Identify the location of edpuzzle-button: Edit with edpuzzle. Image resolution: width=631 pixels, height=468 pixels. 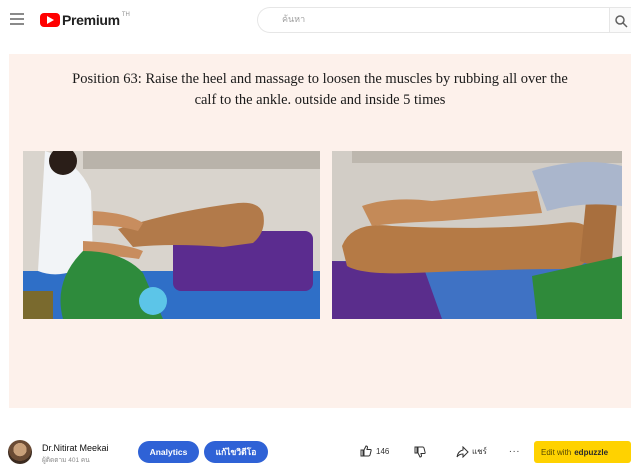
(582, 452).